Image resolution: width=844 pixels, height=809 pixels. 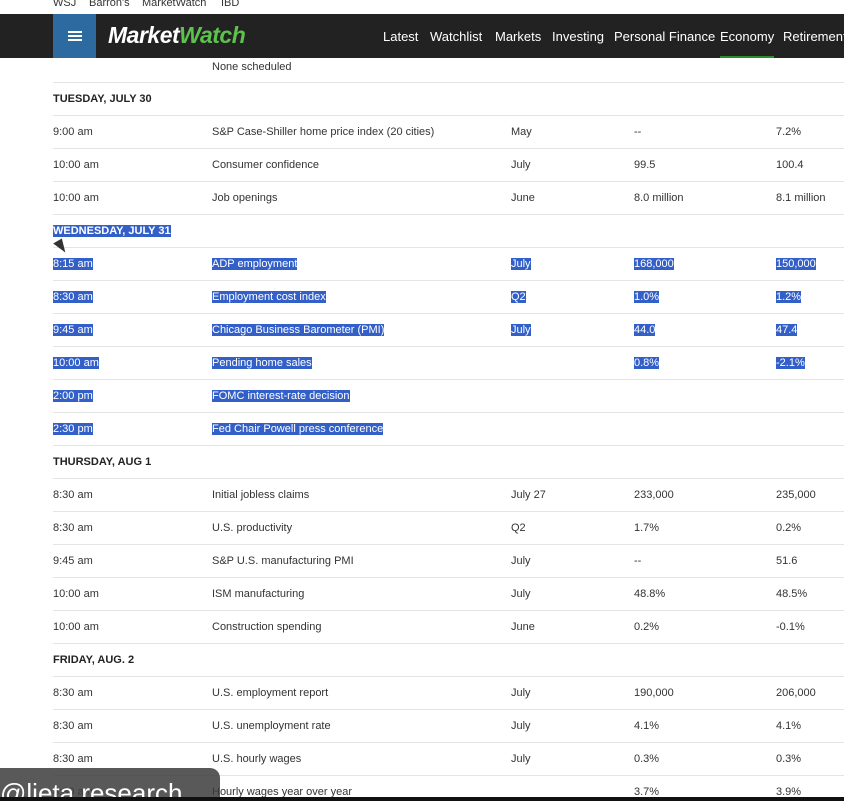 I want to click on nav-economy: Economy, so click(x=747, y=43).